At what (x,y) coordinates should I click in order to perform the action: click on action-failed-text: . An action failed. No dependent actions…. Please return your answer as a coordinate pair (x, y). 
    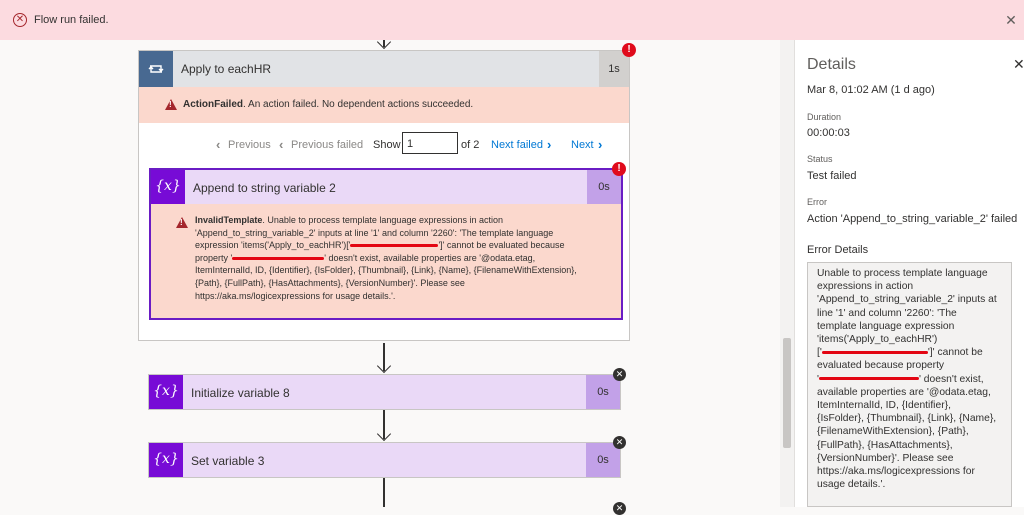
    Looking at the image, I should click on (358, 104).